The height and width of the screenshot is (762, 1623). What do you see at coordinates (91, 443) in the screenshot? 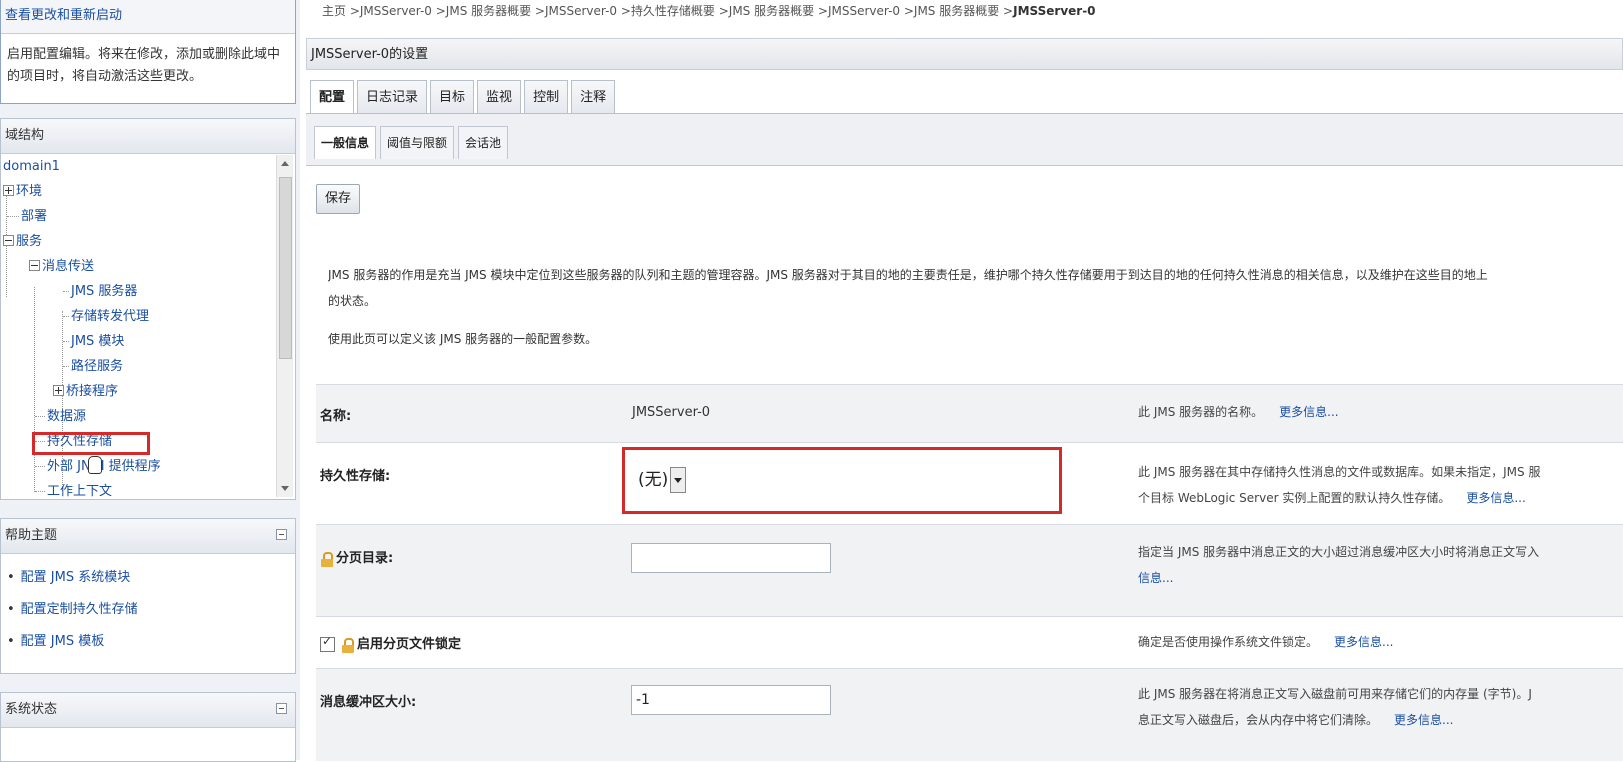
I see `highlight-box-persistent-stores` at bounding box center [91, 443].